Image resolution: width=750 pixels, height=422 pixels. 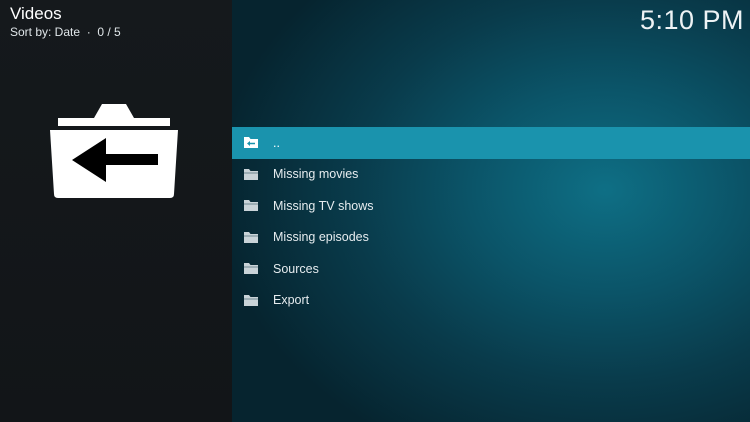 I want to click on list-item-label: Missing episodes, so click(x=321, y=237).